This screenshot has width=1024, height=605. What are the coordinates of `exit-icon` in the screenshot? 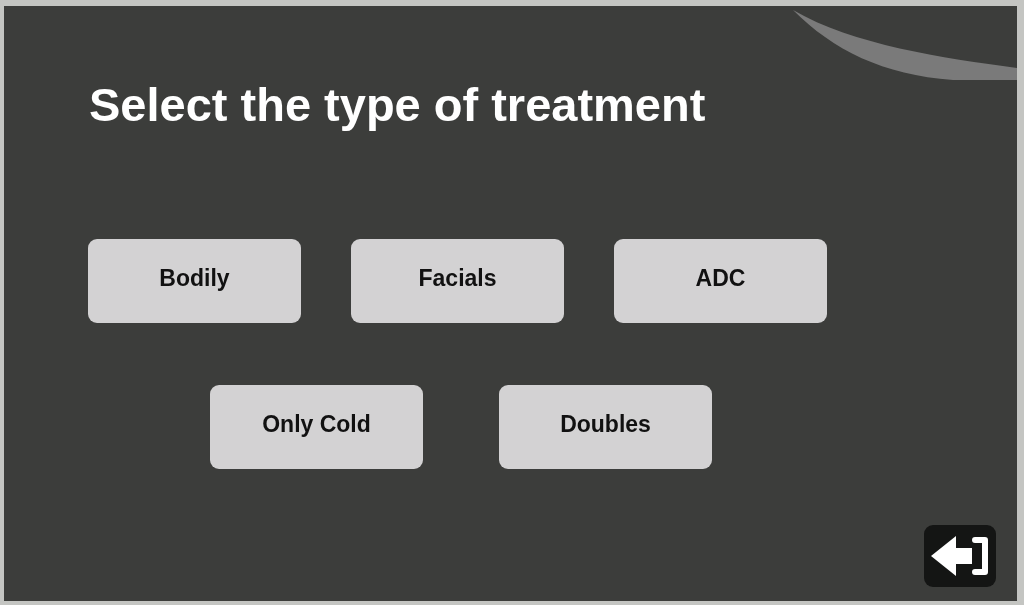 It's located at (960, 556).